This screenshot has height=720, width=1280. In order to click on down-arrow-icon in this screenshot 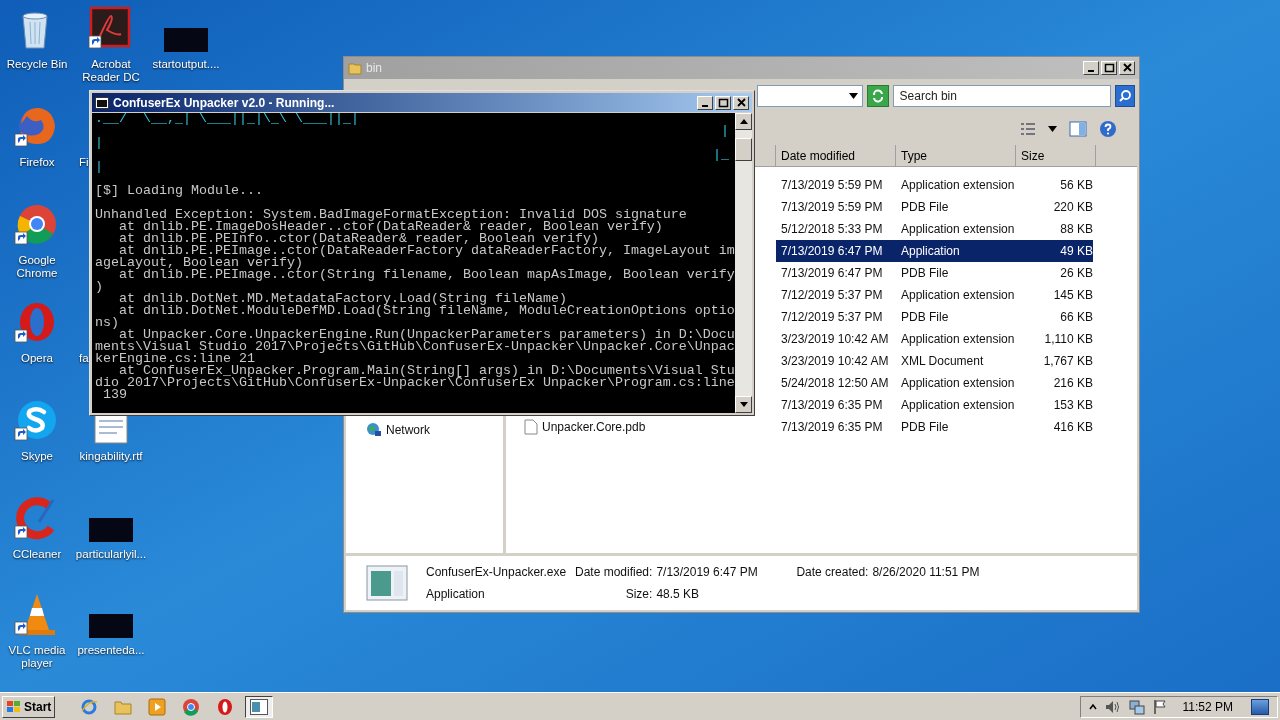, I will do `click(743, 404)`.